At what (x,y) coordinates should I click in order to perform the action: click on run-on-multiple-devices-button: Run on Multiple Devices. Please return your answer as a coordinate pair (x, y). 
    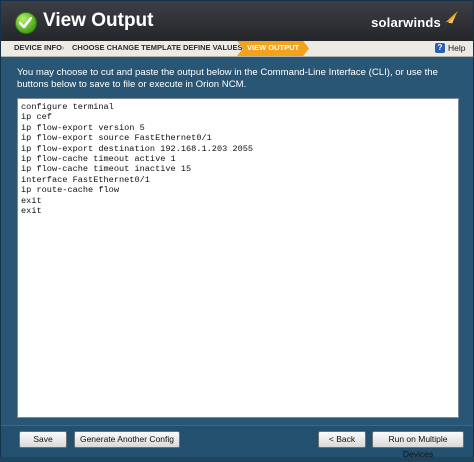
    Looking at the image, I should click on (418, 445).